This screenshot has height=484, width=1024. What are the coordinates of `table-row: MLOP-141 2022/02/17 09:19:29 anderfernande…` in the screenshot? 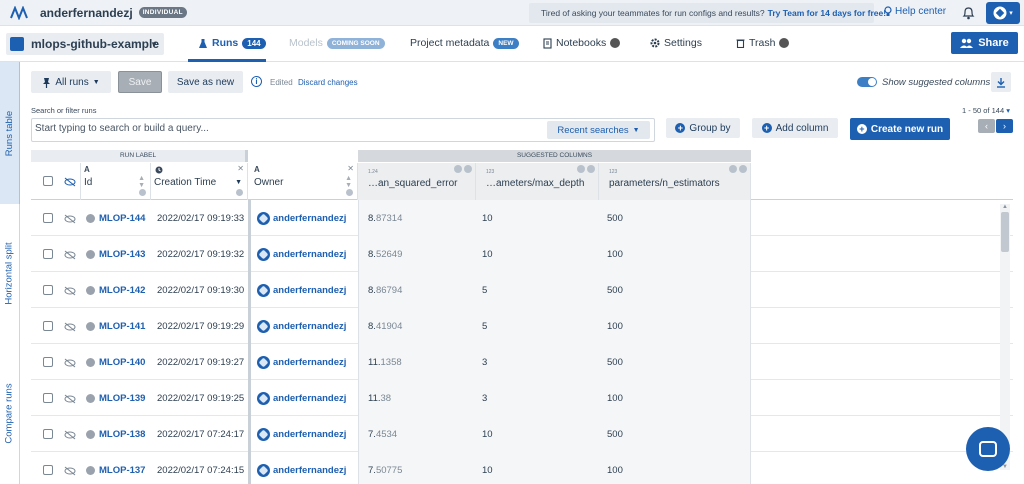 It's located at (522, 326).